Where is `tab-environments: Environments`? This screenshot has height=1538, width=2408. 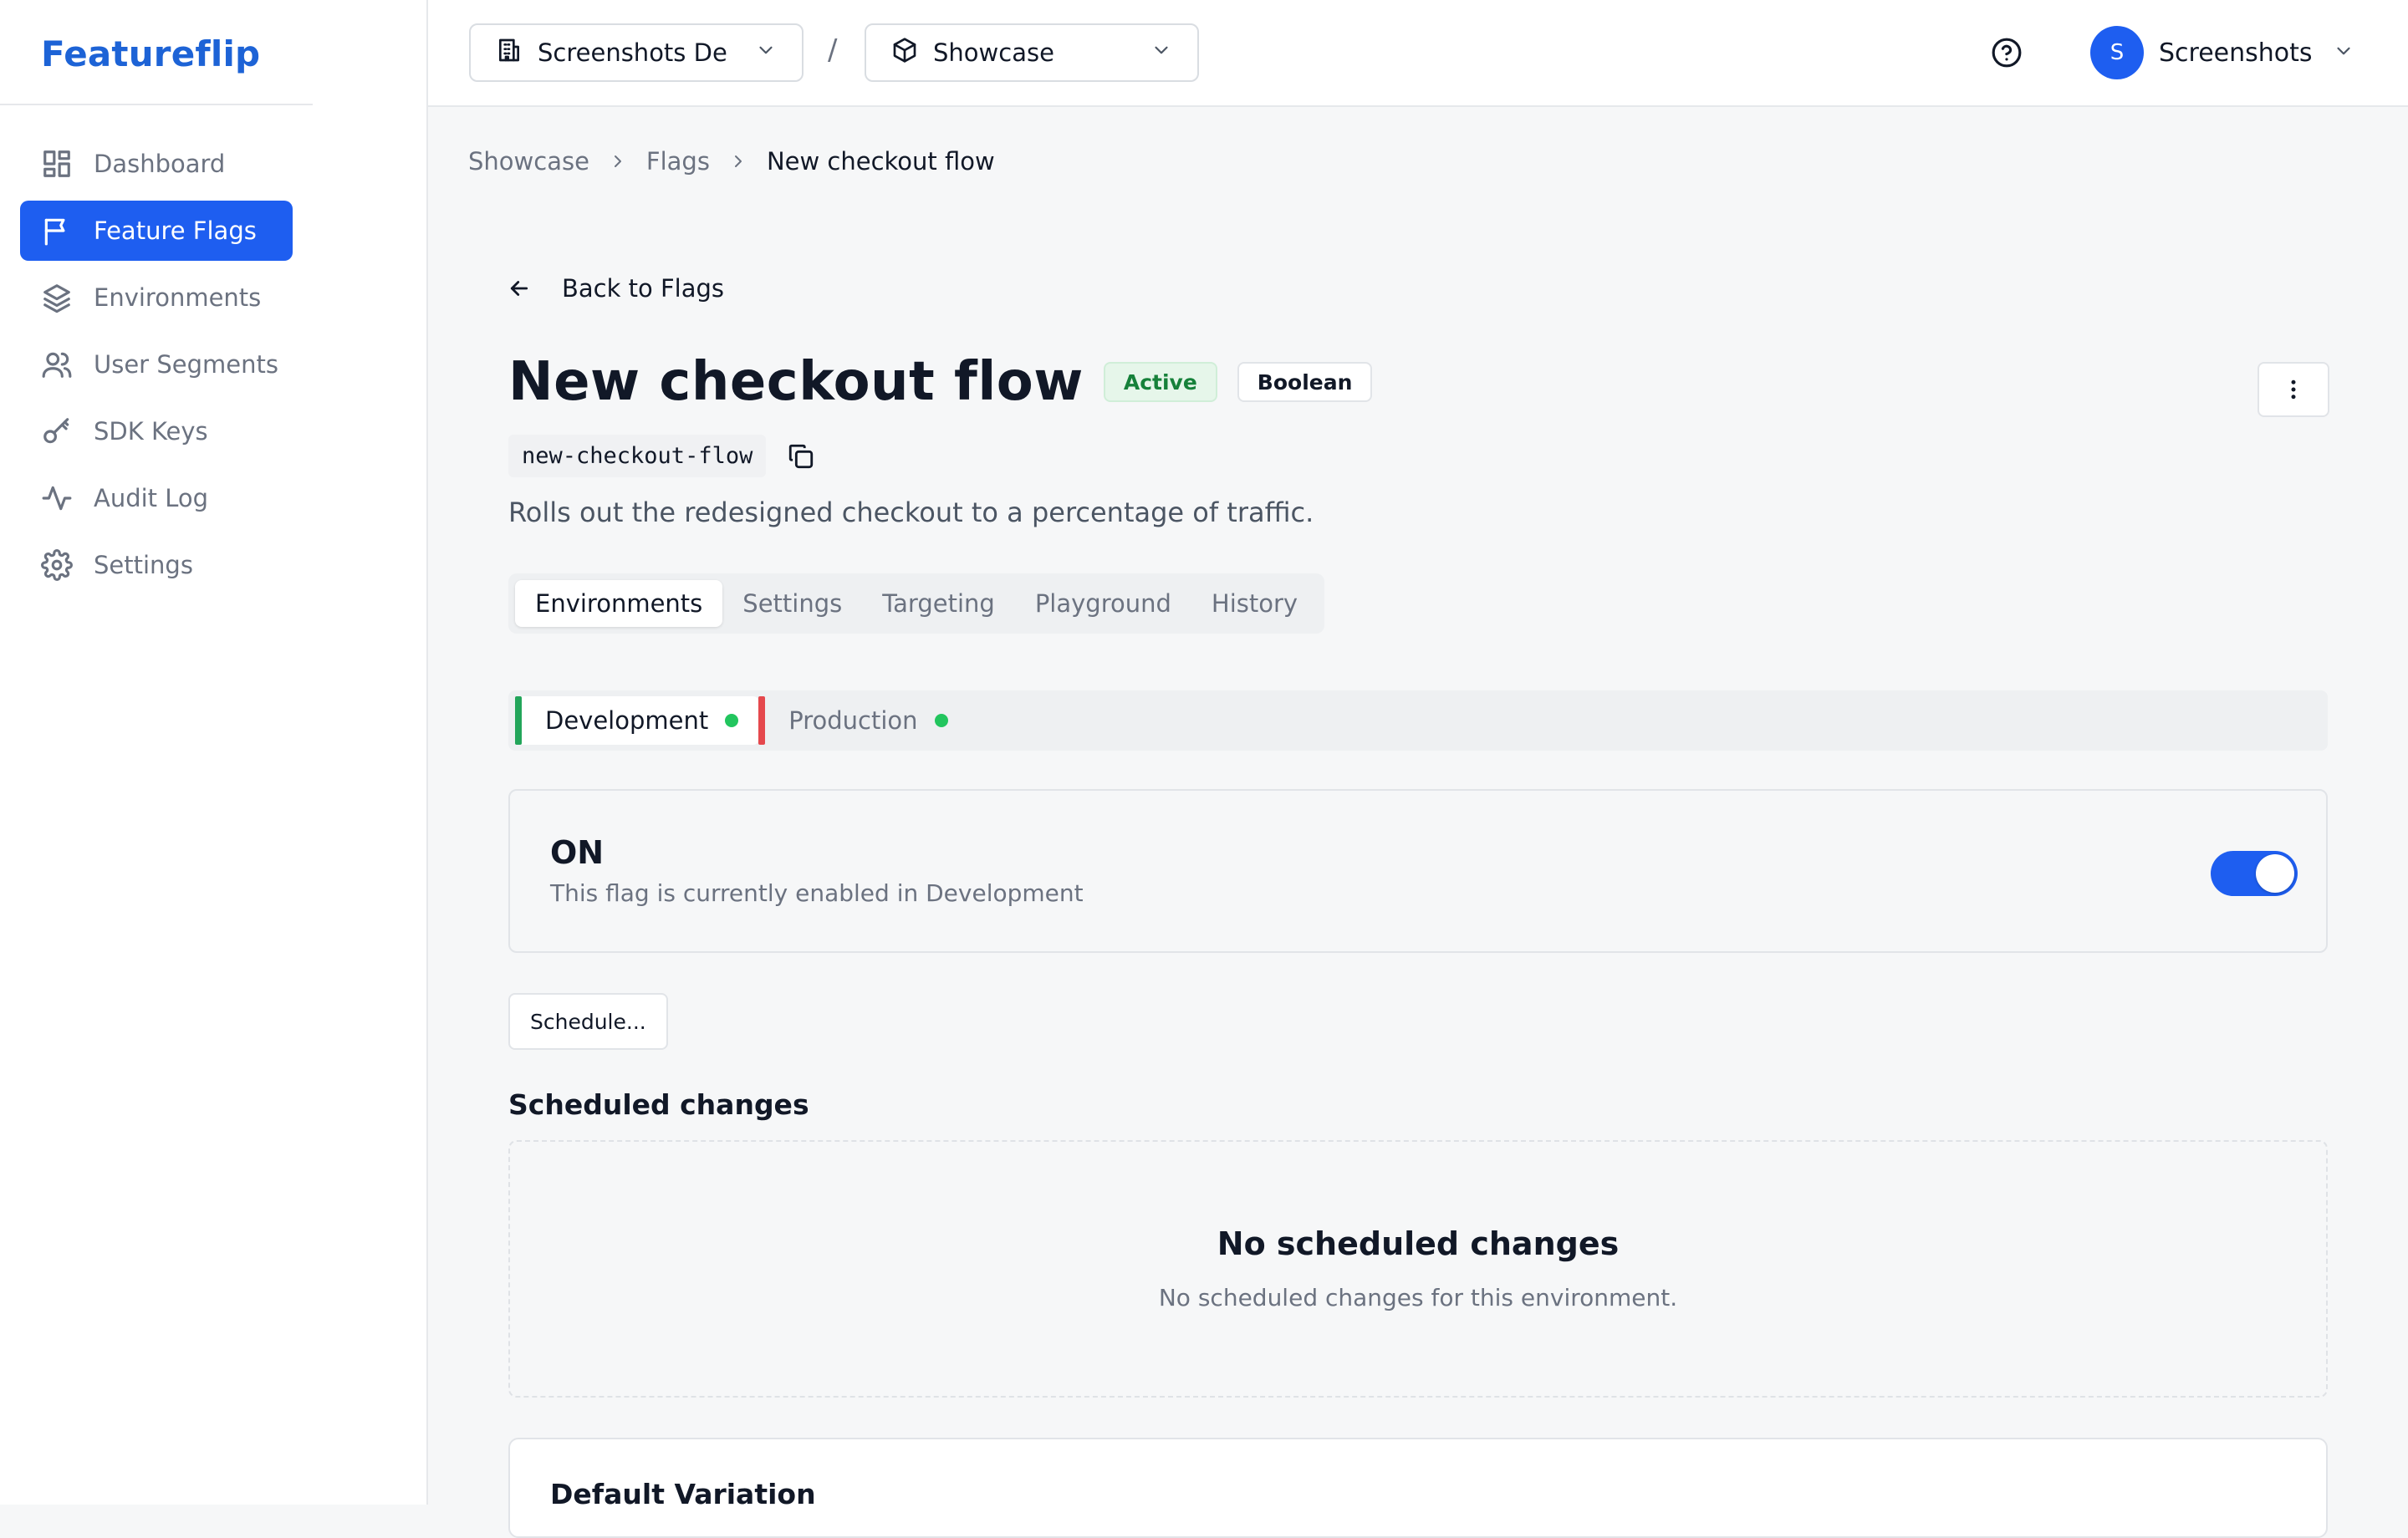 tab-environments: Environments is located at coordinates (619, 604).